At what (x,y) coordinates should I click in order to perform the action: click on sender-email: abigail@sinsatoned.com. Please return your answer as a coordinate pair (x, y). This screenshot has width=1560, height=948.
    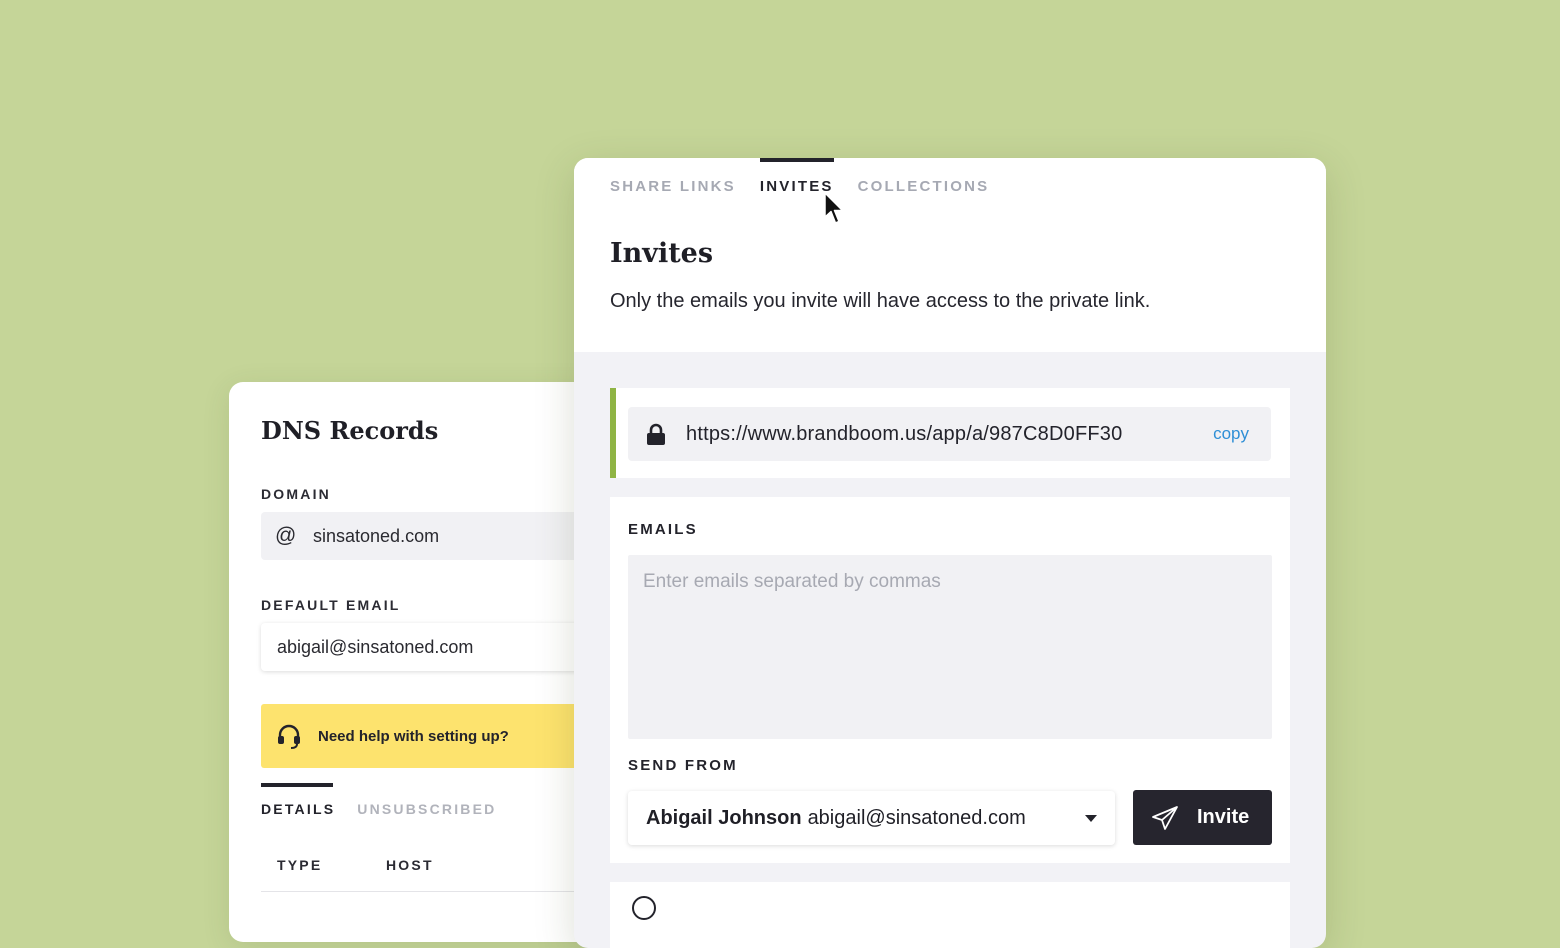
    Looking at the image, I should click on (916, 817).